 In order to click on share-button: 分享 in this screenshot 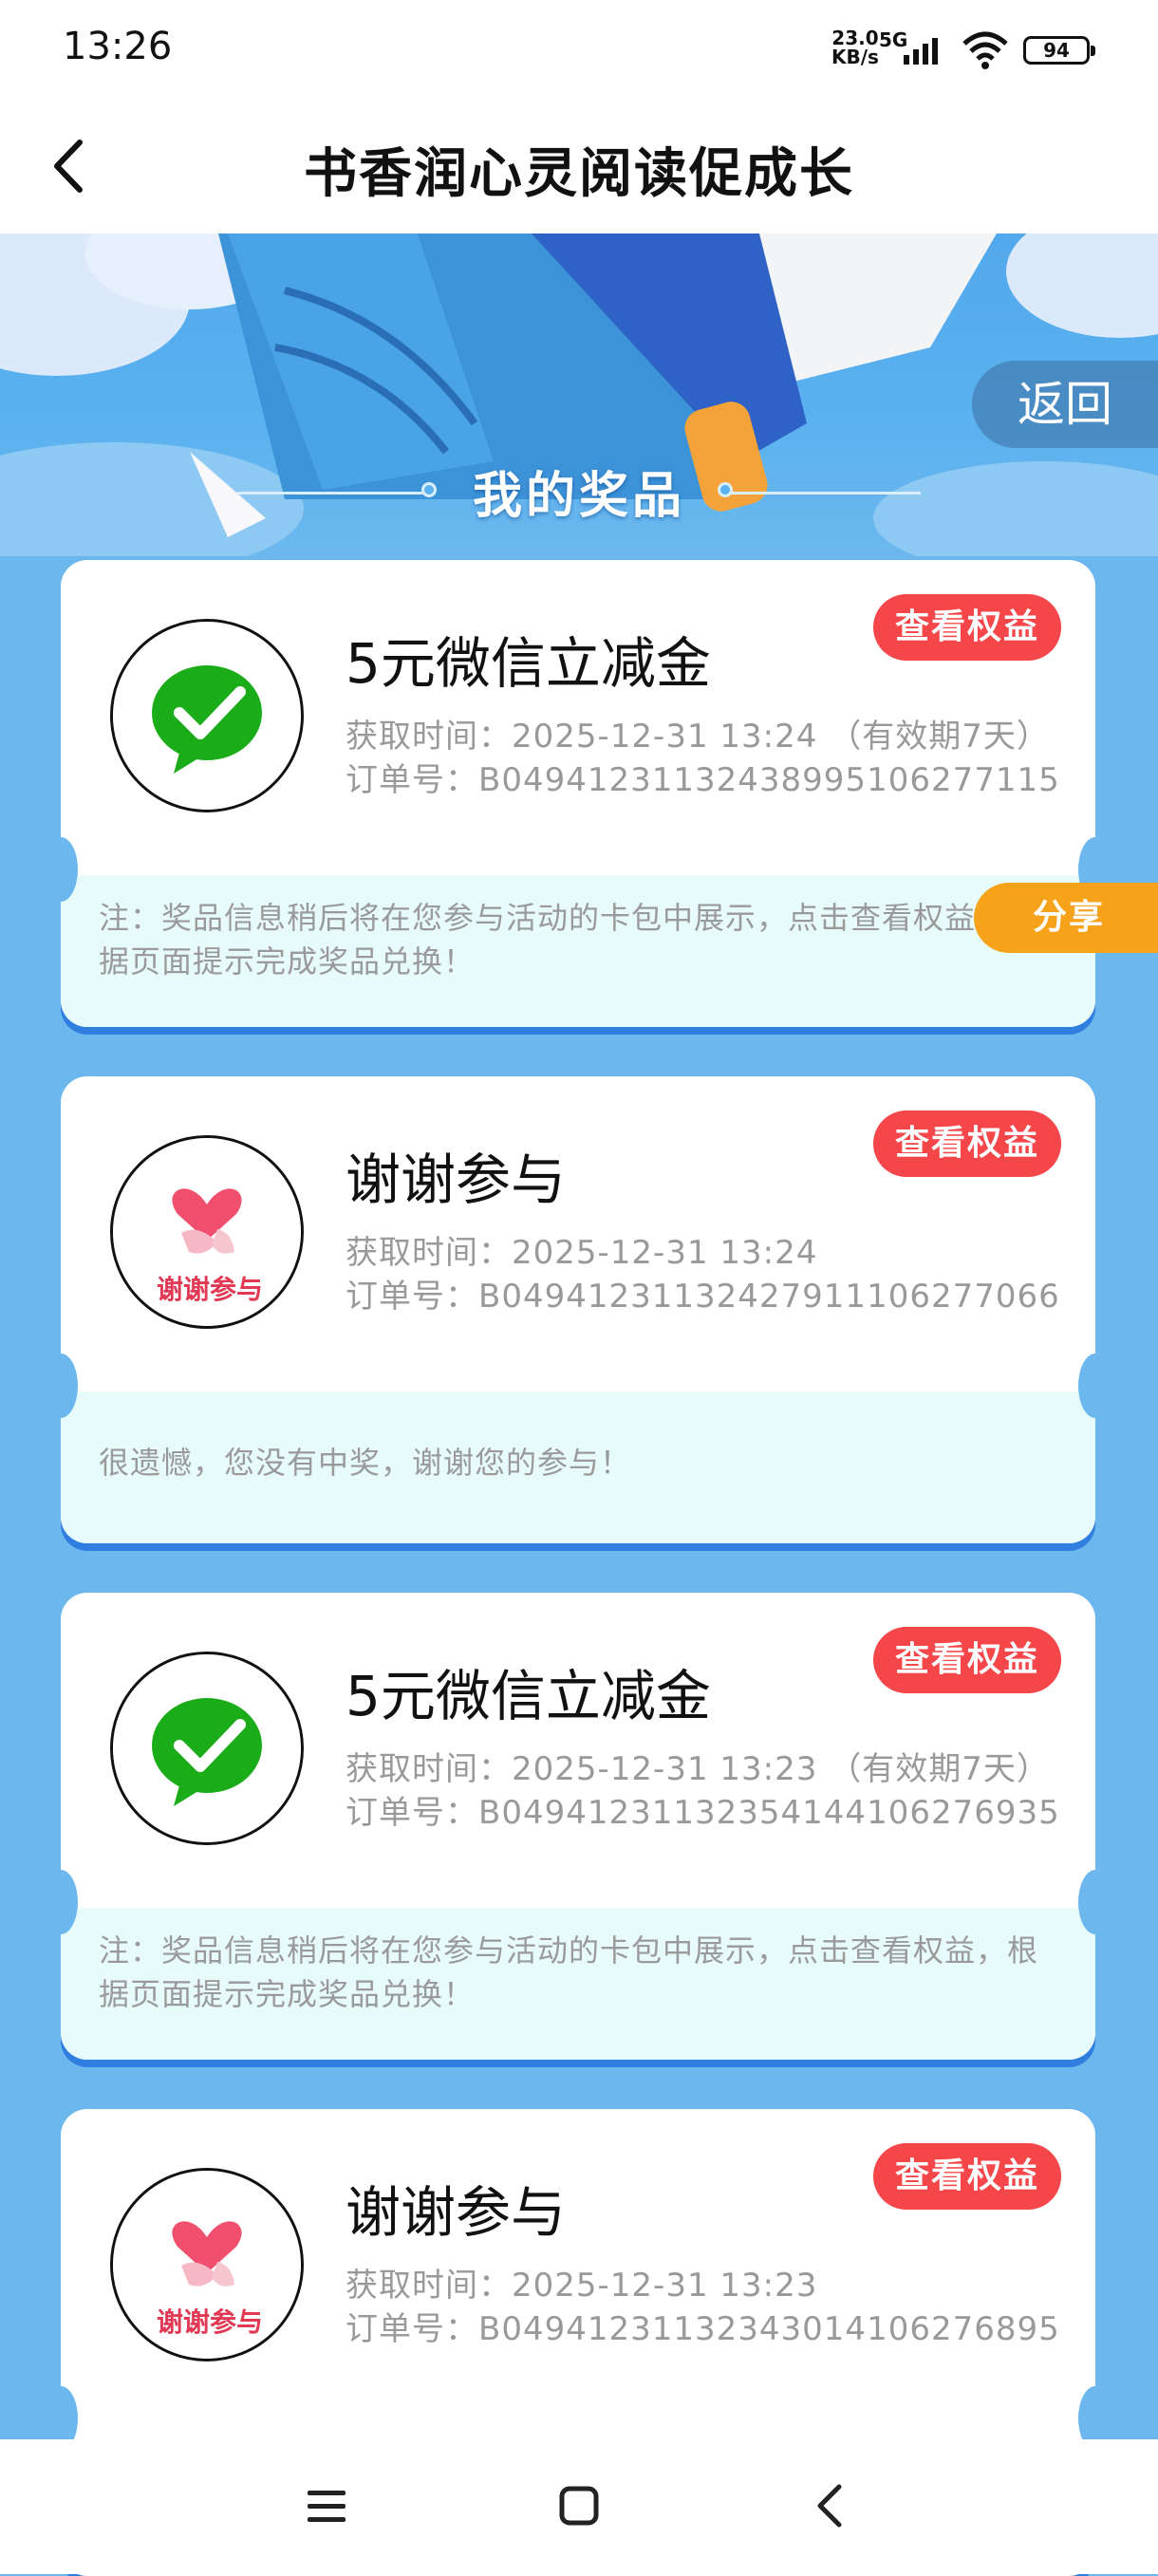, I will do `click(1066, 918)`.